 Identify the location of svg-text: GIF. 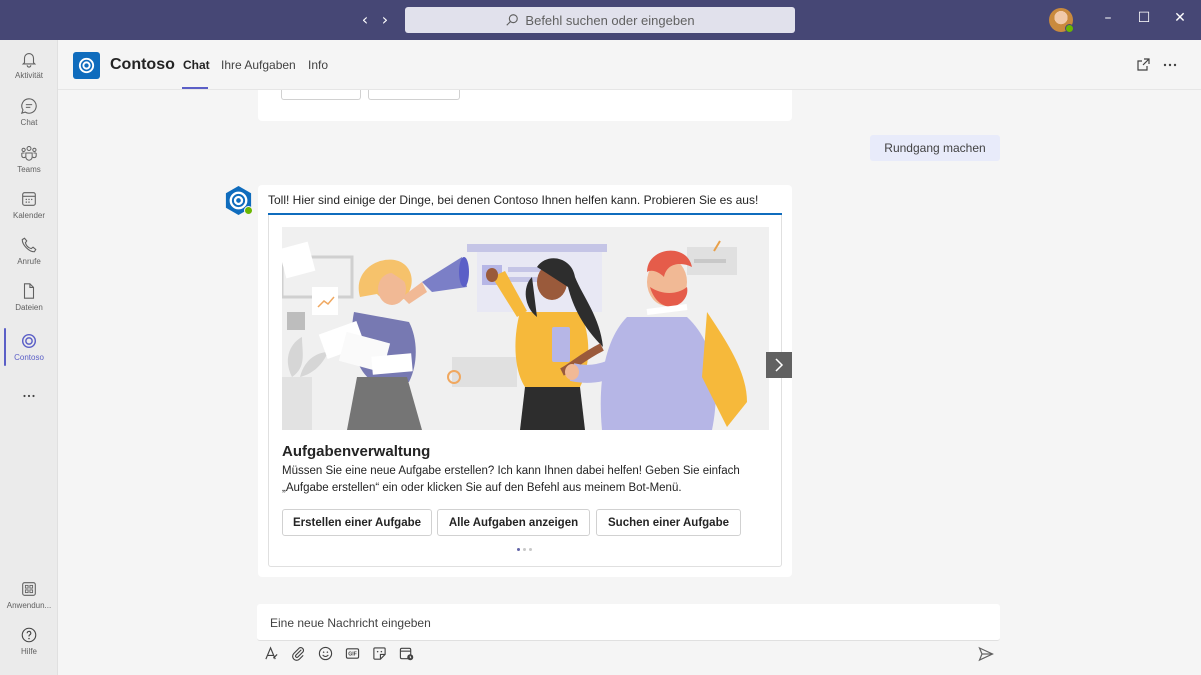
(352, 655).